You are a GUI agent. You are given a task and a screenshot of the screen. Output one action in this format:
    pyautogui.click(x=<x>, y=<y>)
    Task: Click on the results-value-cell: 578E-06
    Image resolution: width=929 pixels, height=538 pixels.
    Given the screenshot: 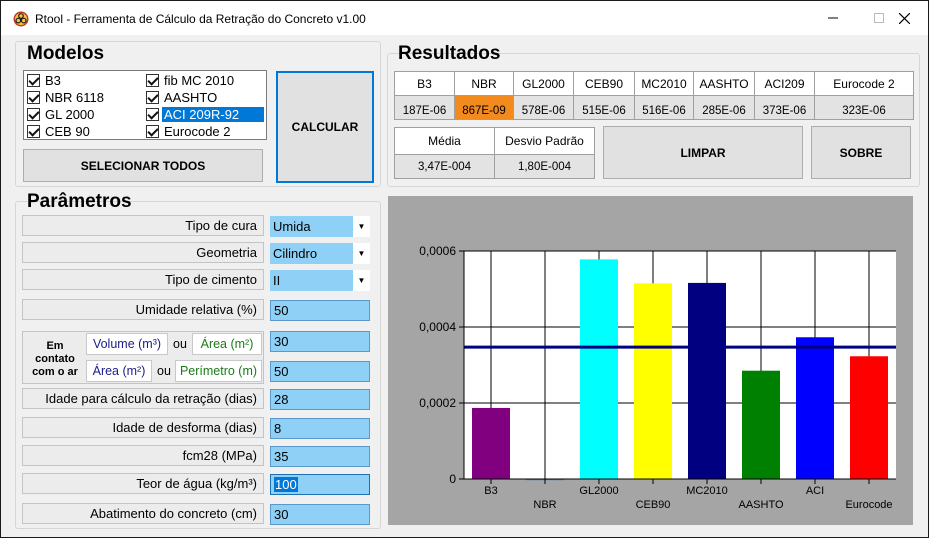 What is the action you would take?
    pyautogui.click(x=543, y=107)
    